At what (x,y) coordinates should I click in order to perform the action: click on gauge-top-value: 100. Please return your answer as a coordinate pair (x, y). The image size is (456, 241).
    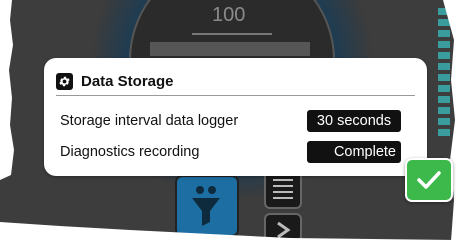
    Looking at the image, I should click on (229, 15).